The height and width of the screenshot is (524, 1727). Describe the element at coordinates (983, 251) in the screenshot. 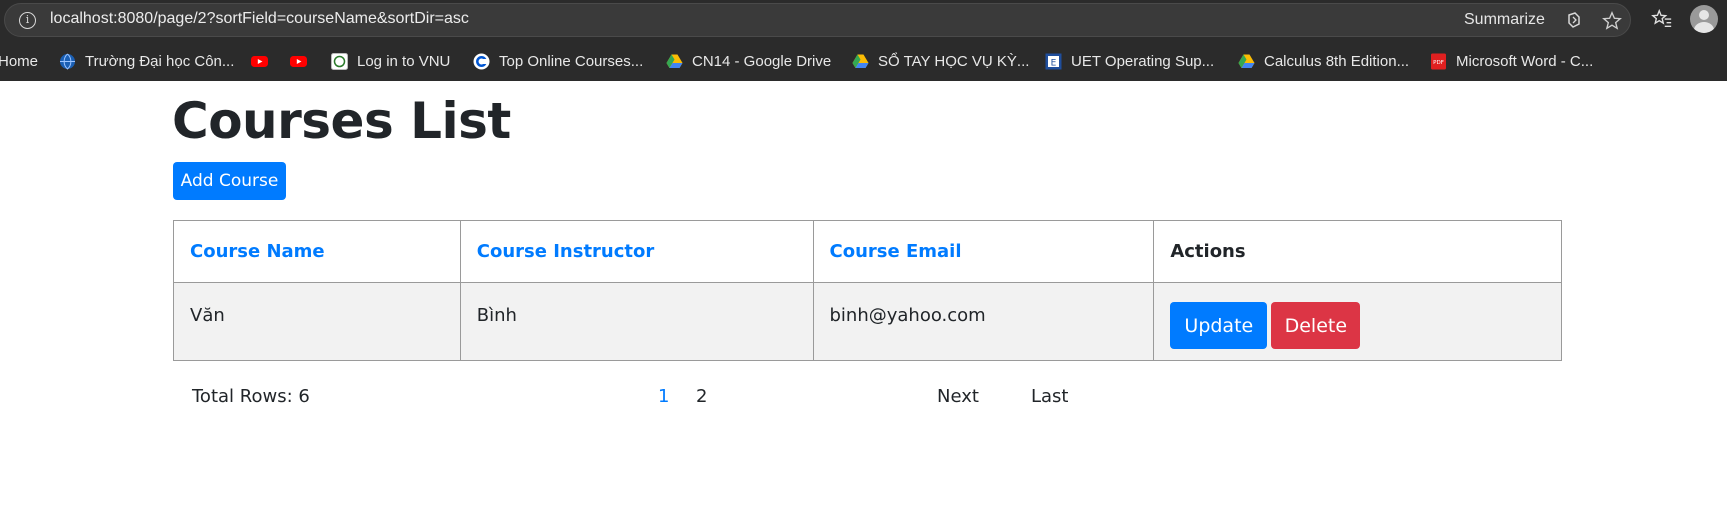

I see `header-course-email: Course Email` at that location.